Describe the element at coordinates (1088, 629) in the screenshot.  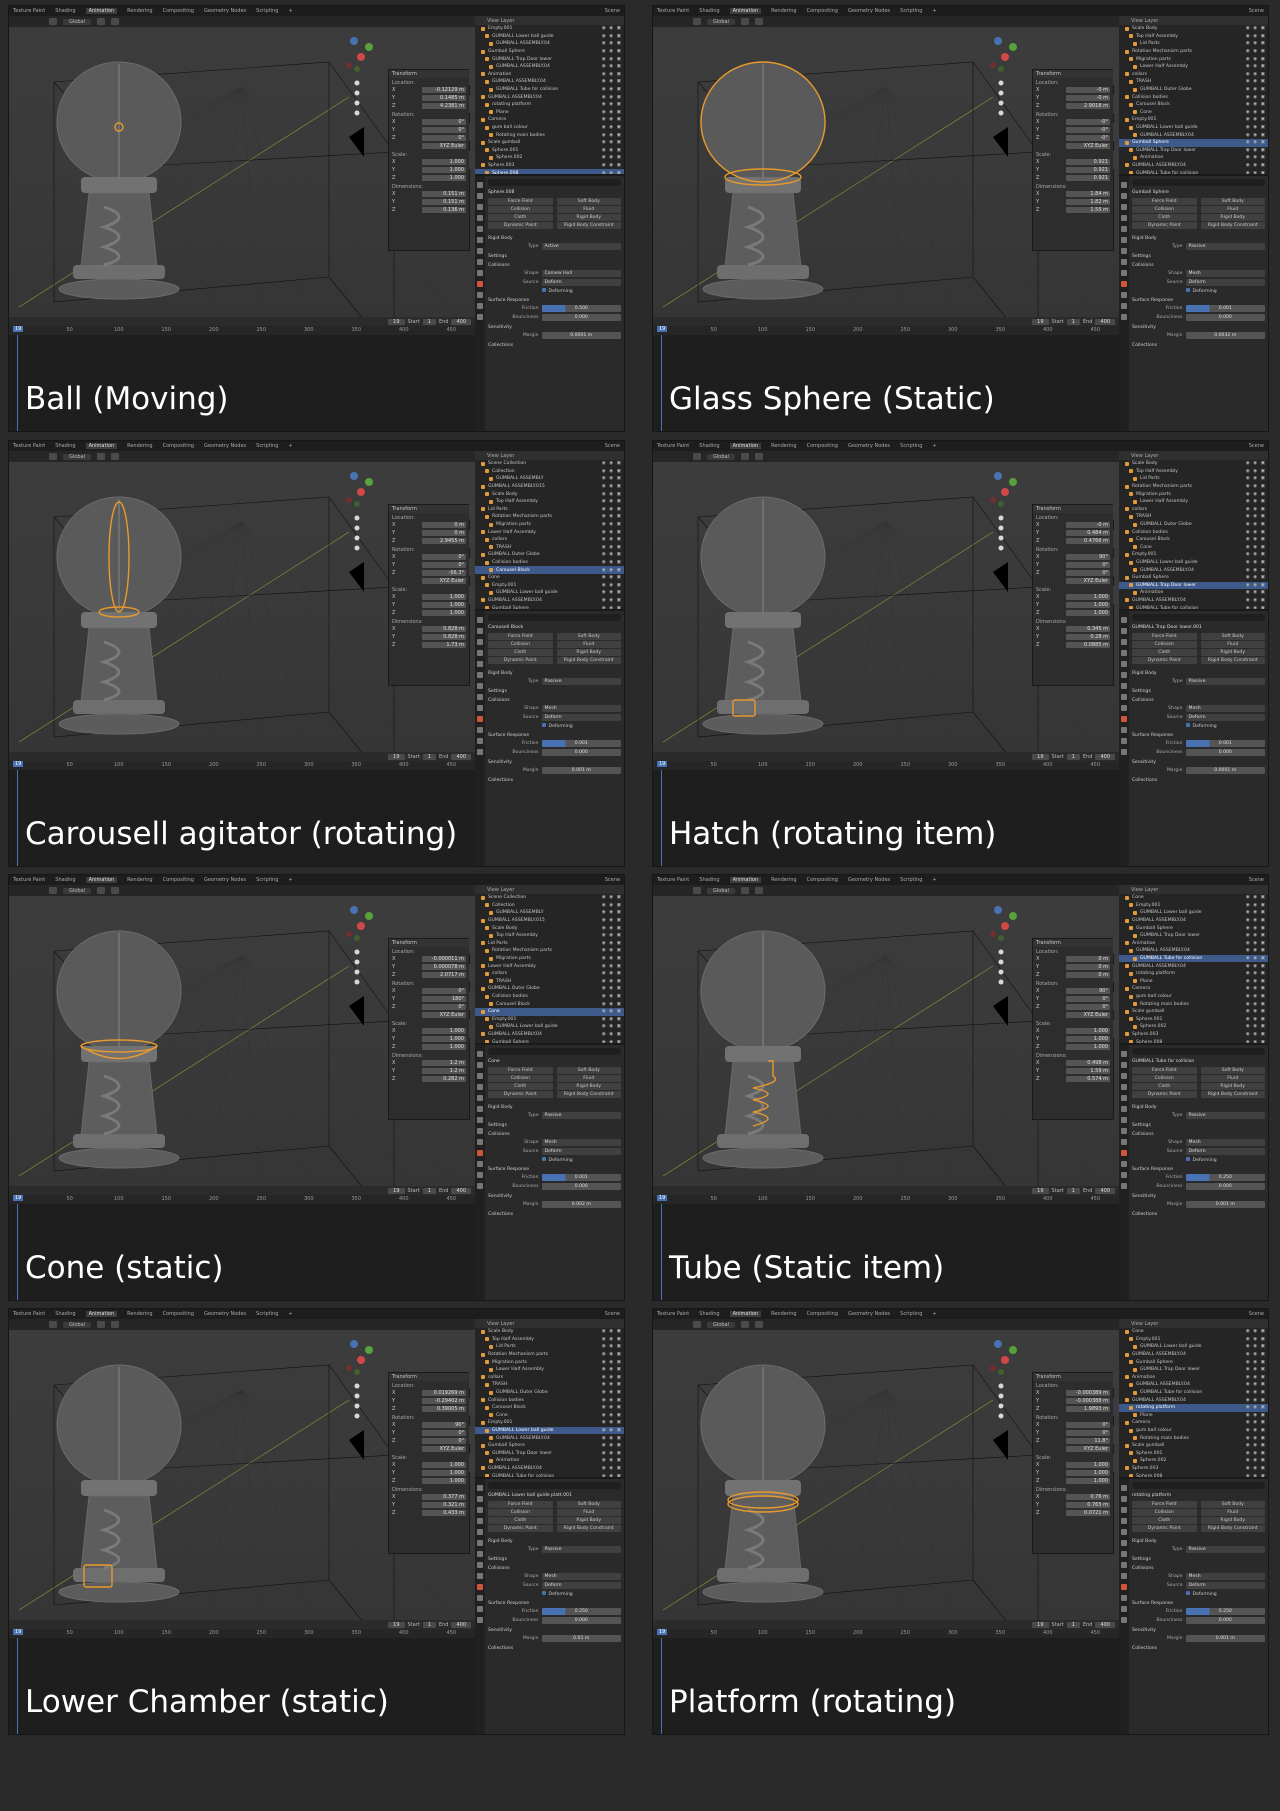
I see `dimensions-value: 0.345 m` at that location.